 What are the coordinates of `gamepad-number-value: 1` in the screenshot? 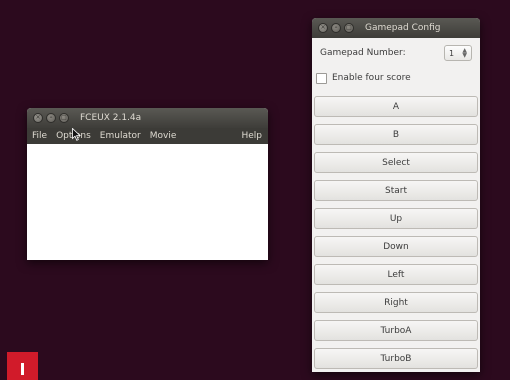 It's located at (452, 53).